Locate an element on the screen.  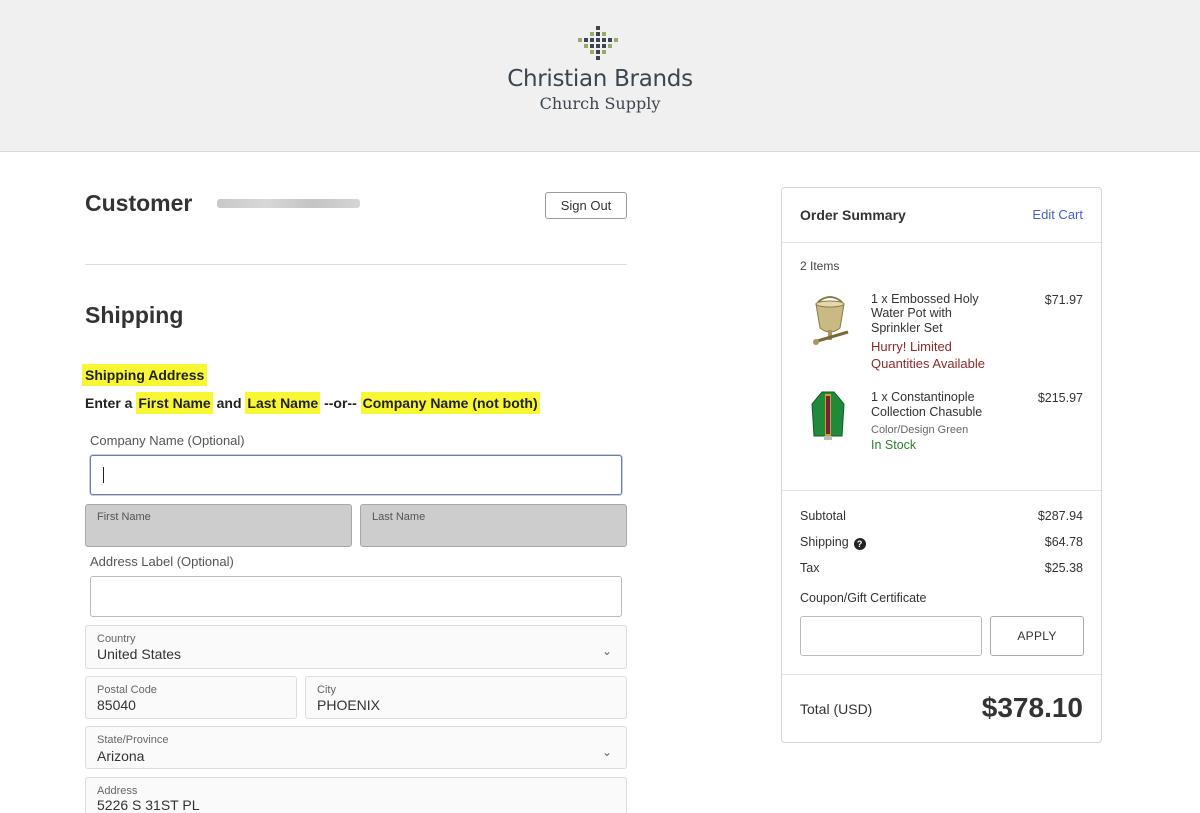
postal-code-value: 85040 is located at coordinates (116, 705).